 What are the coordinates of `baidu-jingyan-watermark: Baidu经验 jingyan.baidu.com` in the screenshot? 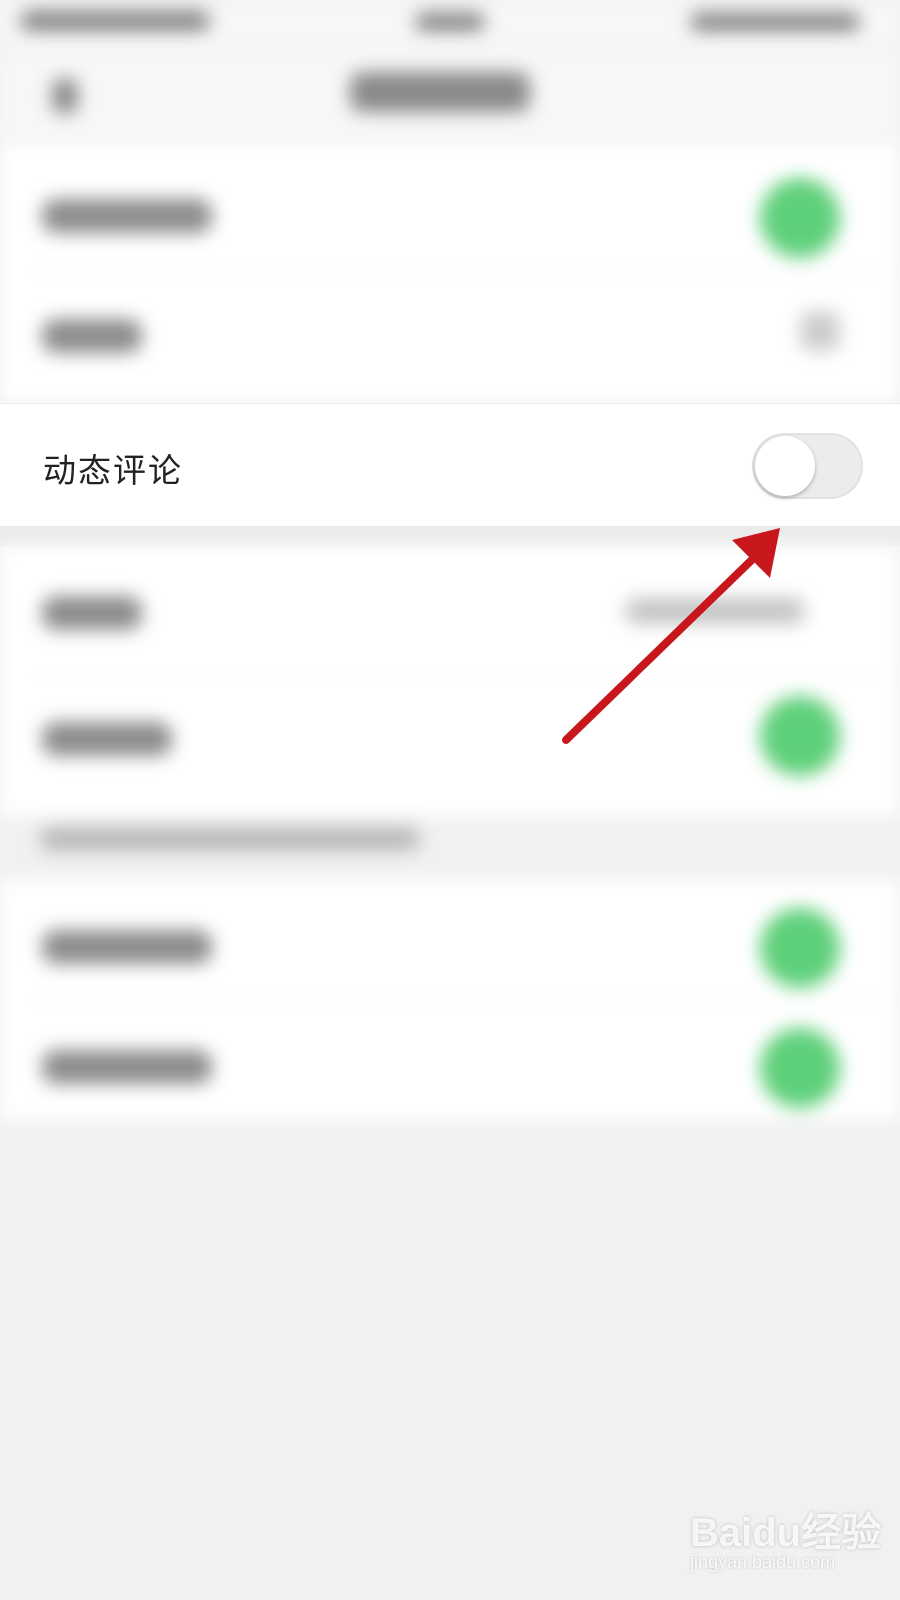 It's located at (790, 1545).